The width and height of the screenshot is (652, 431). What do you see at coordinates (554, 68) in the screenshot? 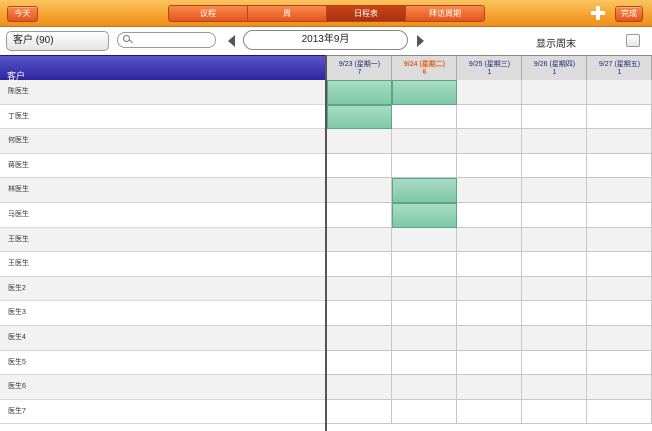
I see `day-header: 9/26 (星期四) 1` at bounding box center [554, 68].